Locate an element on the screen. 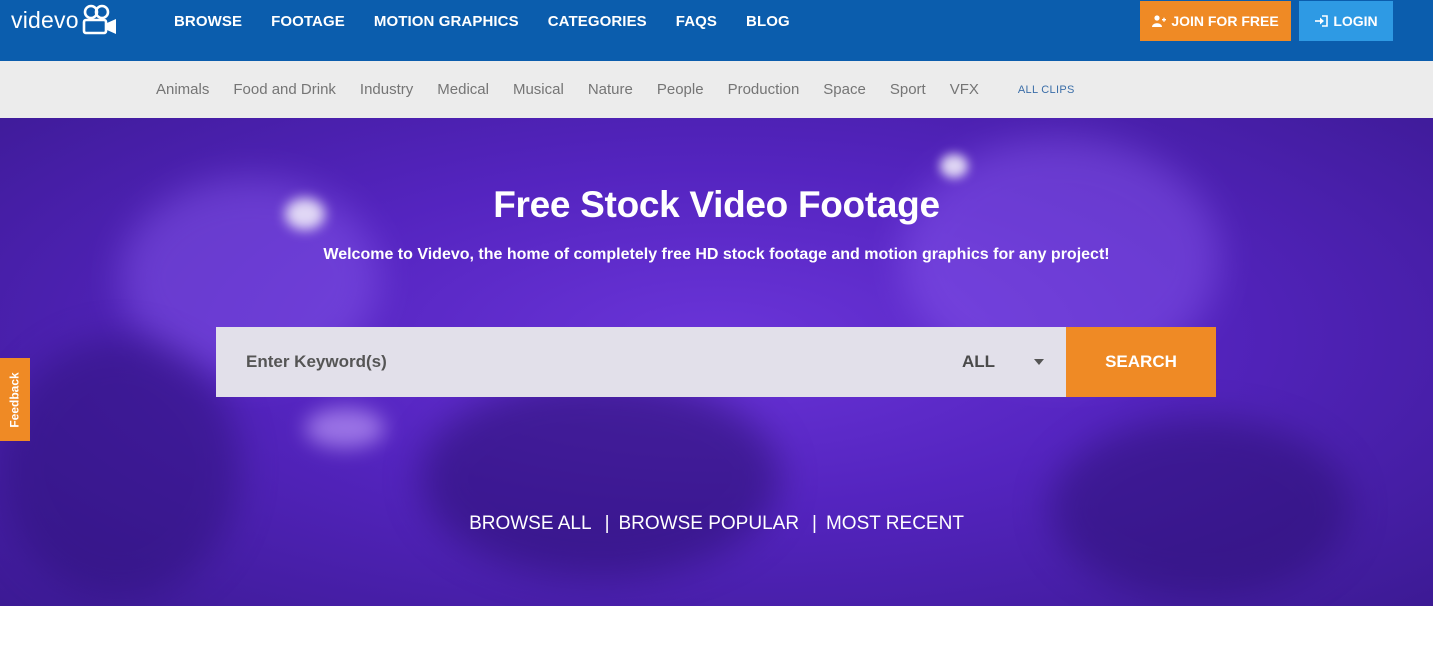 The image size is (1433, 646). search-filter-value: ALL is located at coordinates (979, 361).